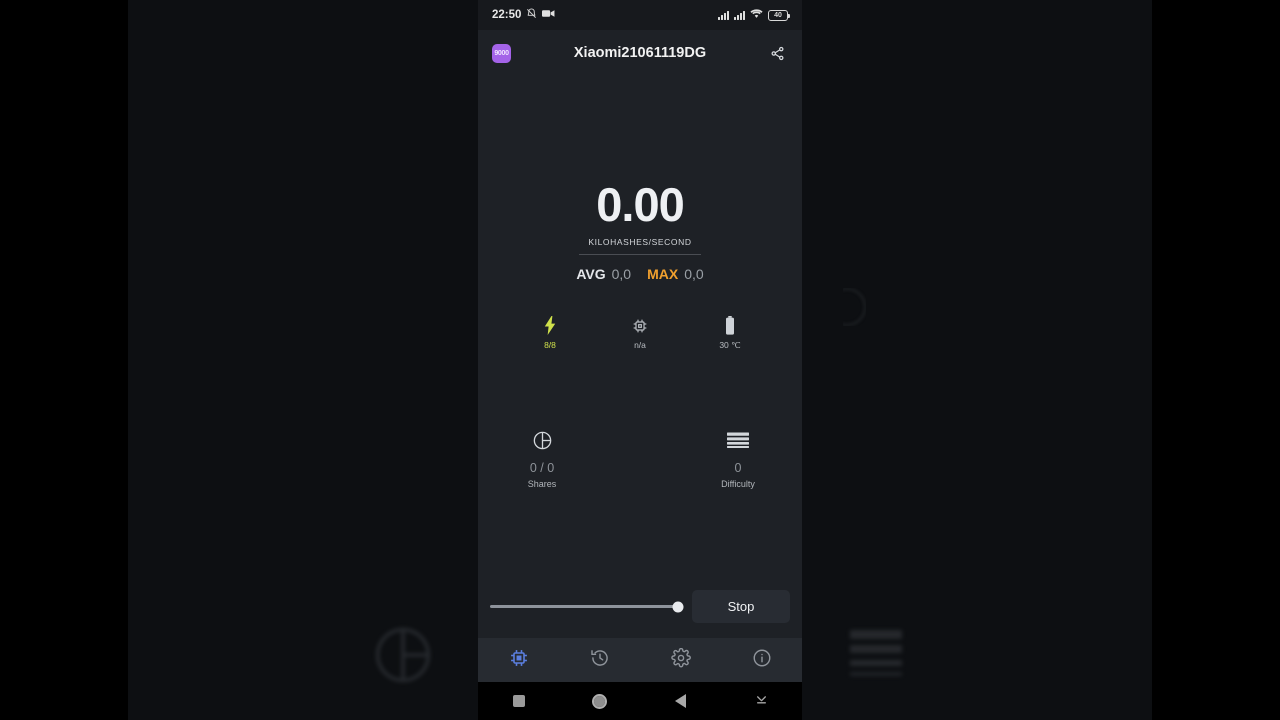 The width and height of the screenshot is (1280, 720). I want to click on background-left-edge, so click(64, 360).